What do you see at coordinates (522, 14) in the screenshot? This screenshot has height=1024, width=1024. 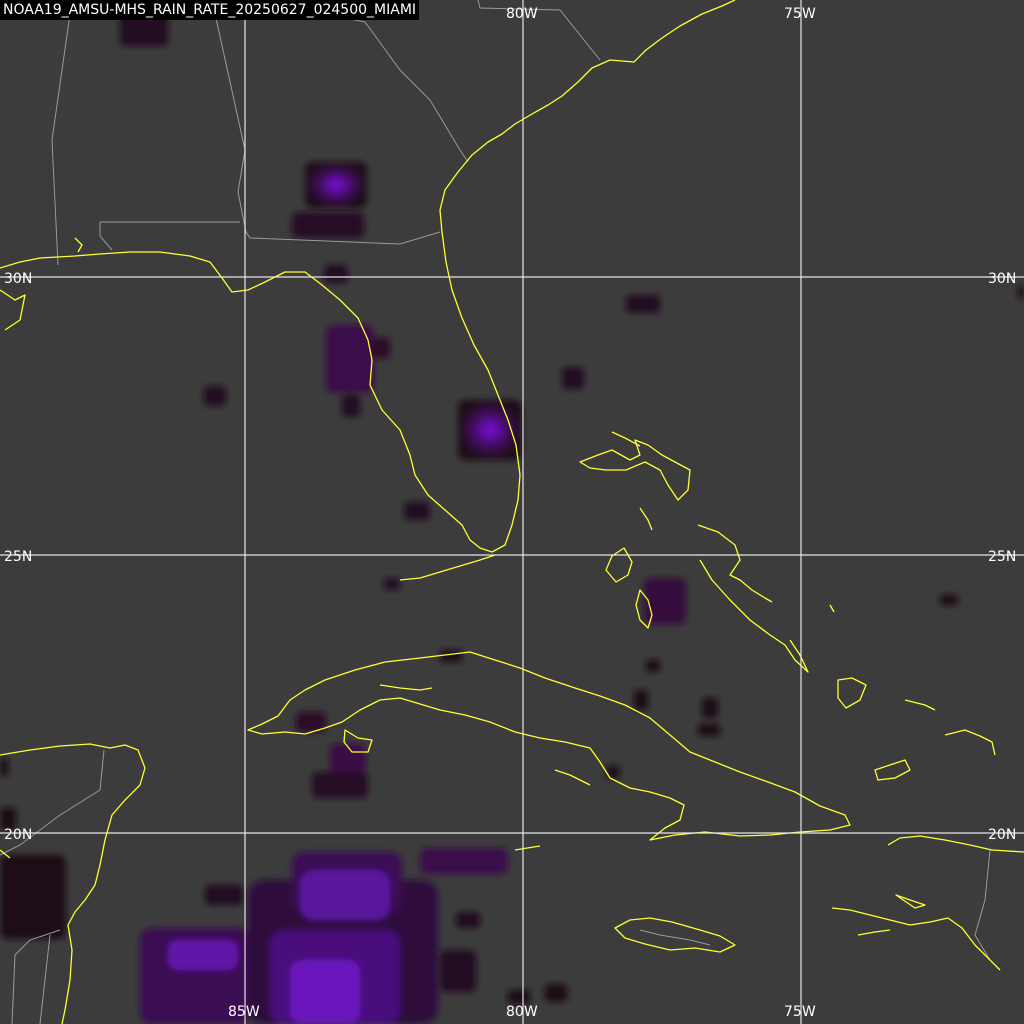 I see `lon-label-top-80w: 80W` at bounding box center [522, 14].